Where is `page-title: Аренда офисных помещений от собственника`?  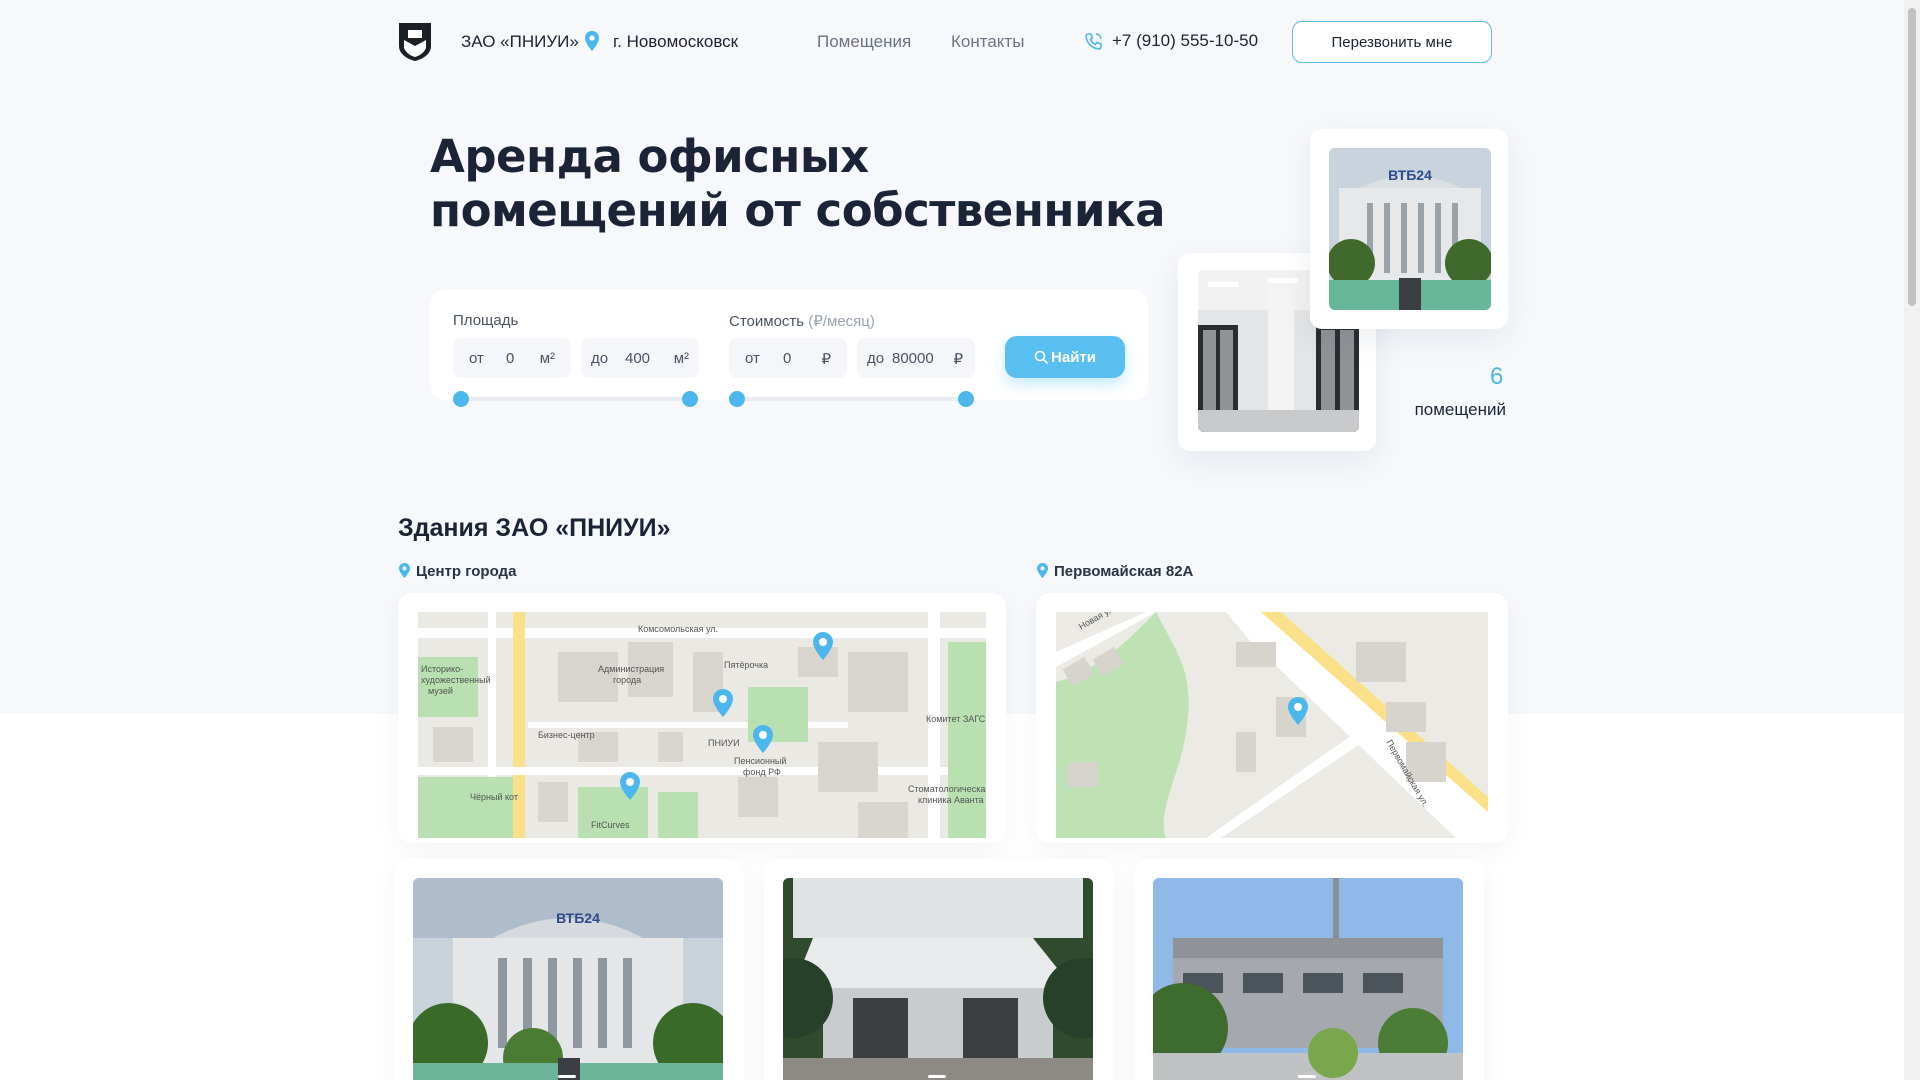 page-title: Аренда офисных помещений от собственника is located at coordinates (810, 184).